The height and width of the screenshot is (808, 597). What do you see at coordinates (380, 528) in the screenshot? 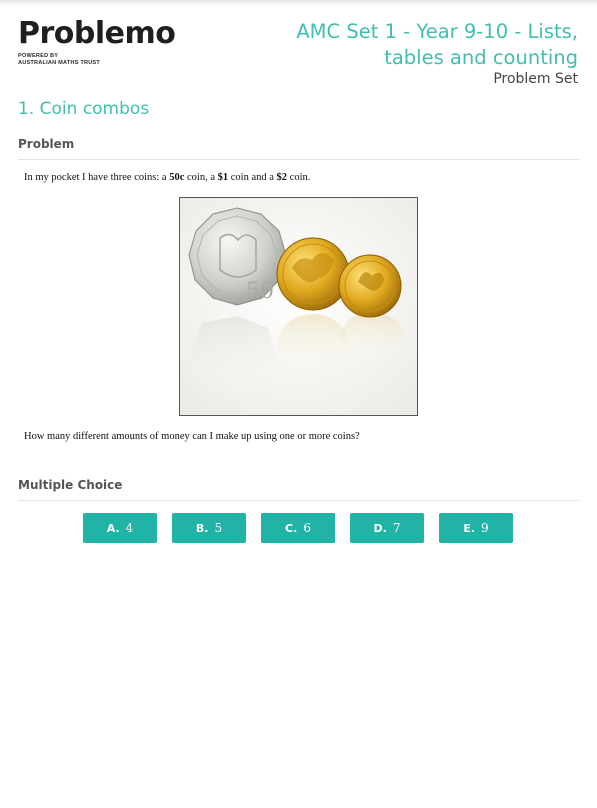
I see `choice-d-letter: D.` at bounding box center [380, 528].